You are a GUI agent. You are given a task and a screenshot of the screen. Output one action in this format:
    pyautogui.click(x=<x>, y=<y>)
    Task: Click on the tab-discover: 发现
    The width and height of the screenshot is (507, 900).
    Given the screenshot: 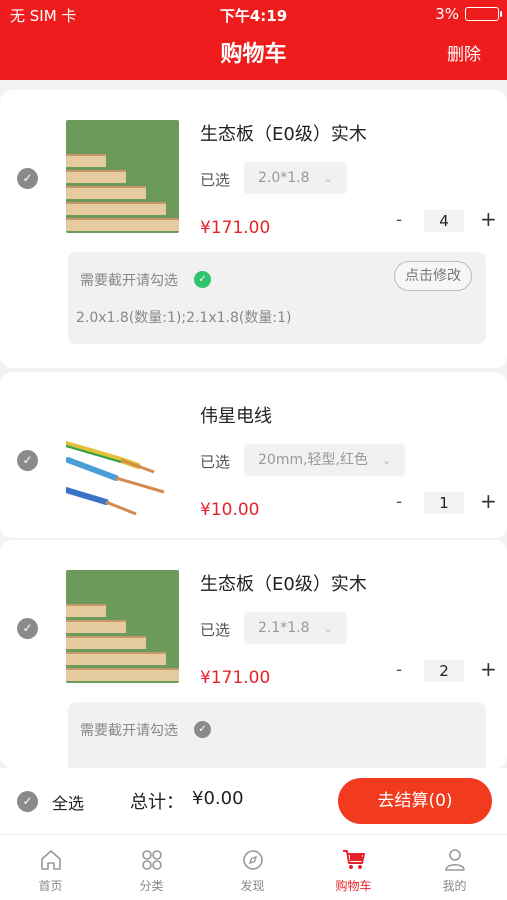 What is the action you would take?
    pyautogui.click(x=252, y=867)
    